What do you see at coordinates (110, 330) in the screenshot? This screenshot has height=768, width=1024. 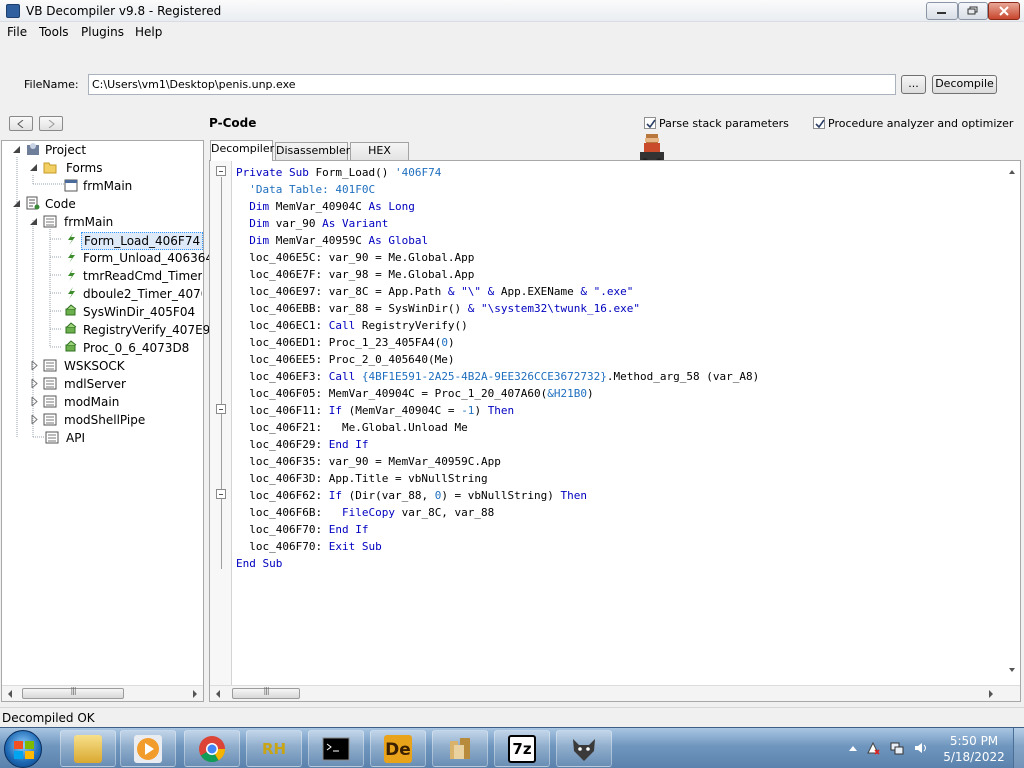 I see `tree-item-registryverify: RegistryVerify_407E98` at bounding box center [110, 330].